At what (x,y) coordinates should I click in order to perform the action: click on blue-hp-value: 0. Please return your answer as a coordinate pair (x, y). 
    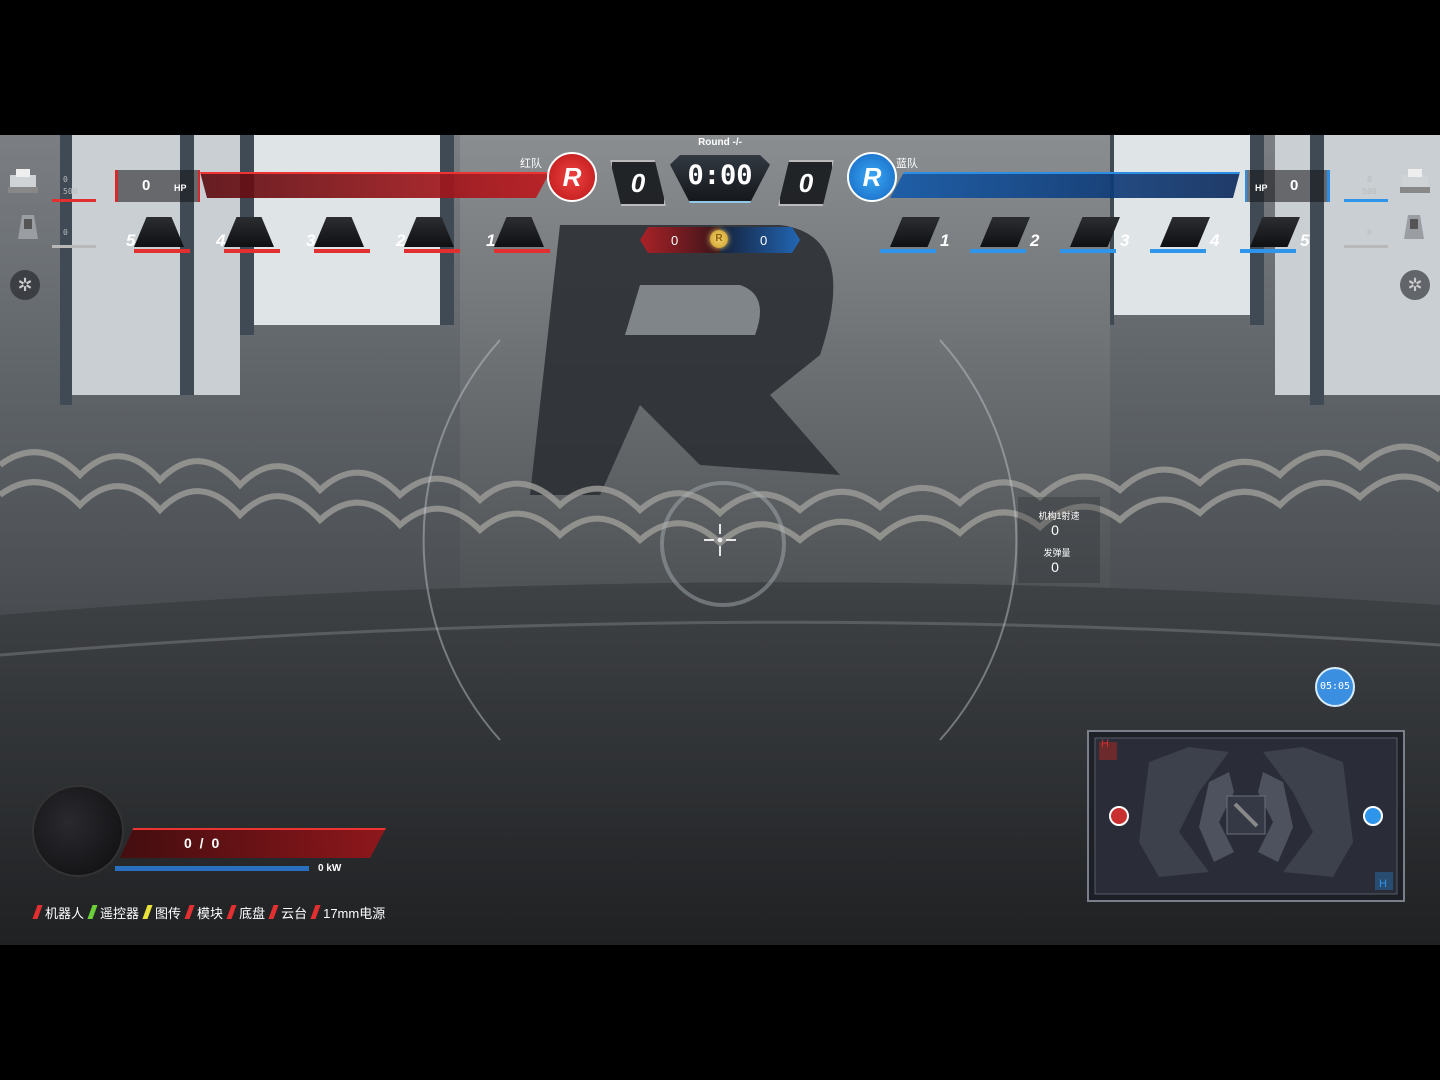
    Looking at the image, I should click on (1294, 185).